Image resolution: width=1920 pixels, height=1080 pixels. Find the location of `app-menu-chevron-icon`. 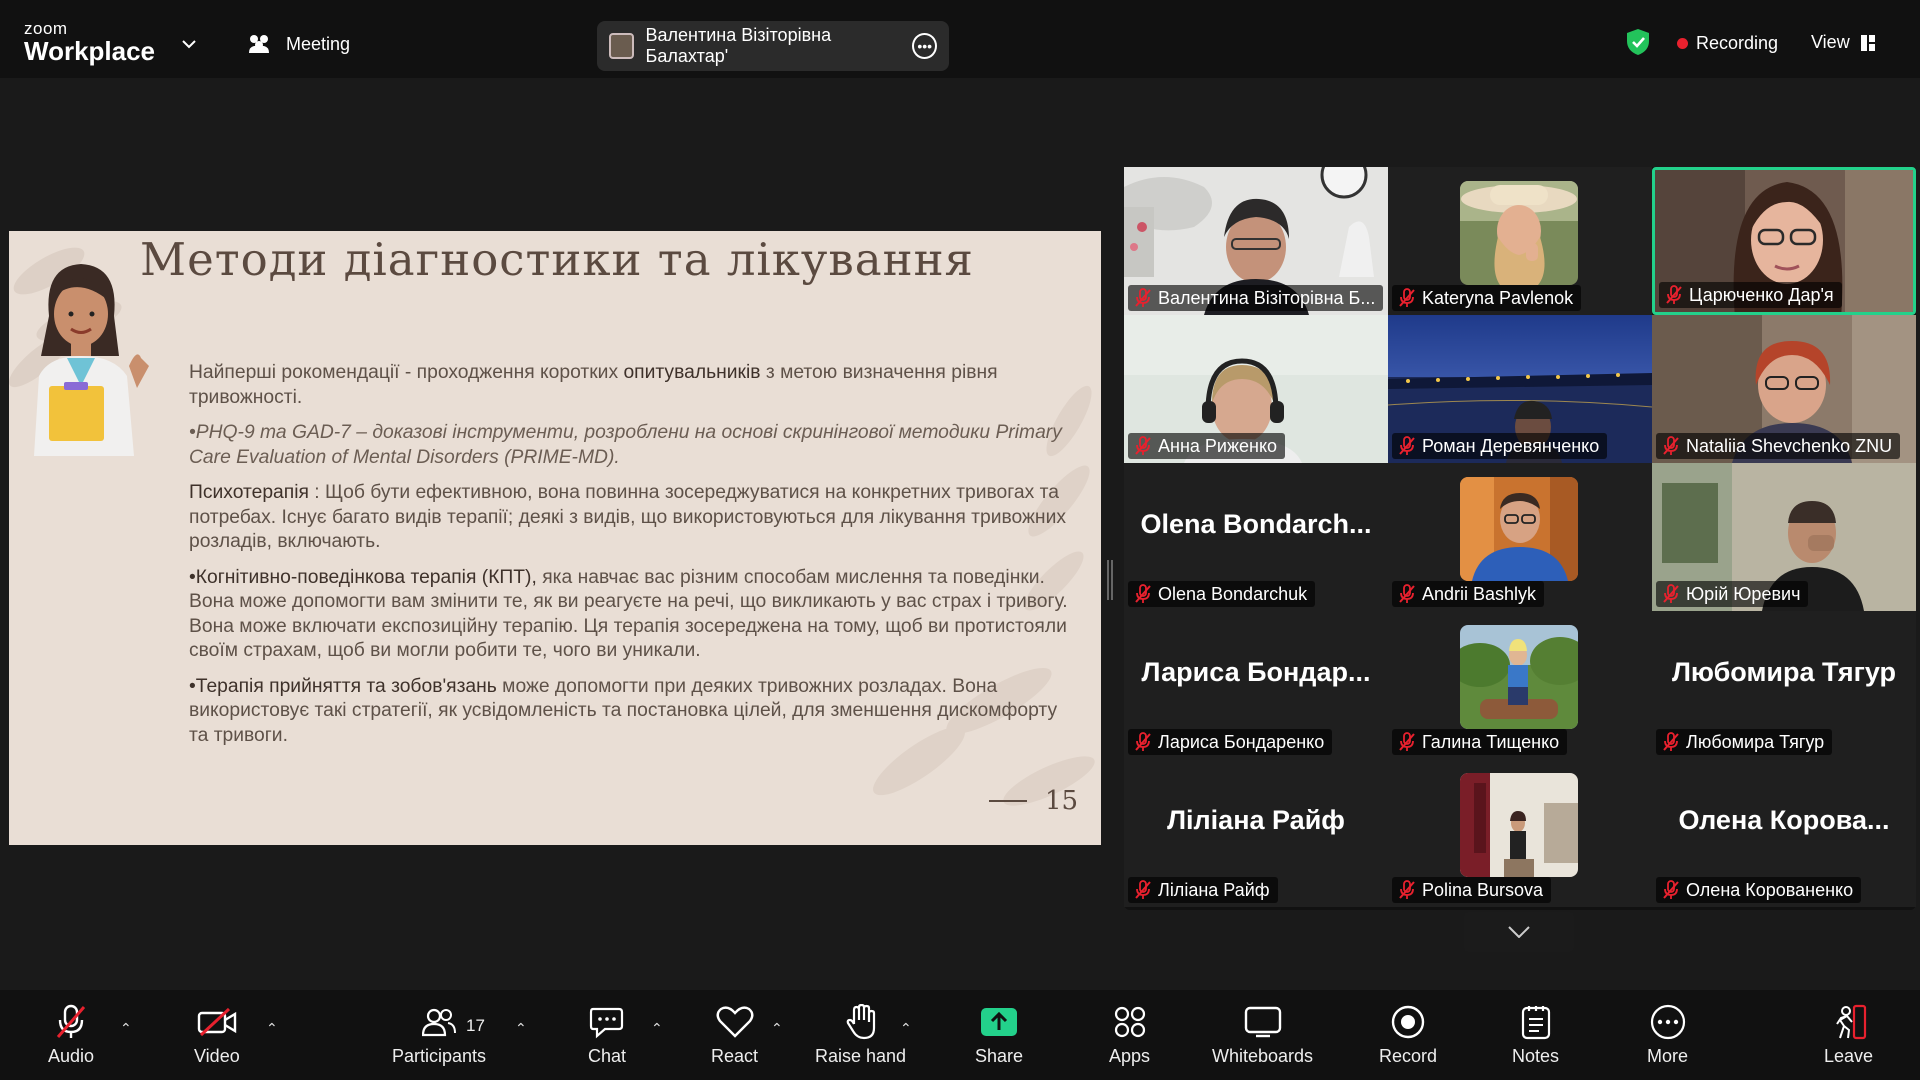

app-menu-chevron-icon is located at coordinates (189, 45).